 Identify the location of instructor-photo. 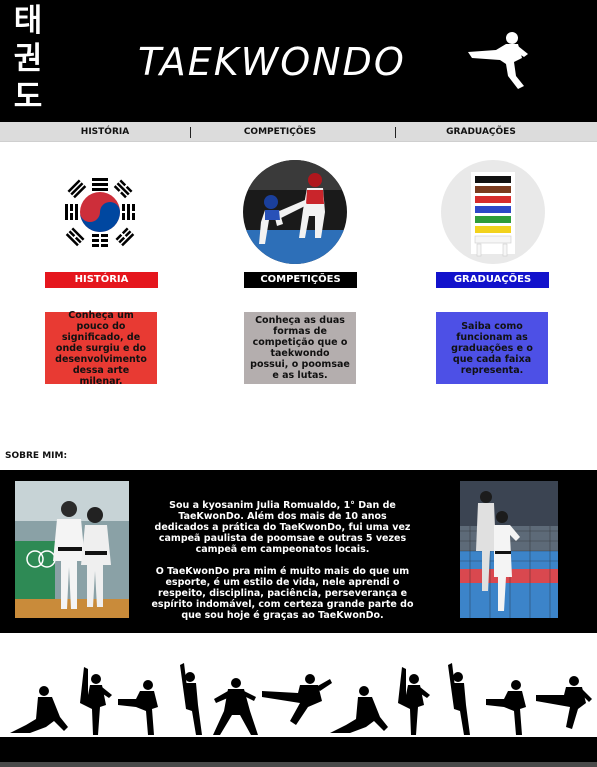
(72, 549).